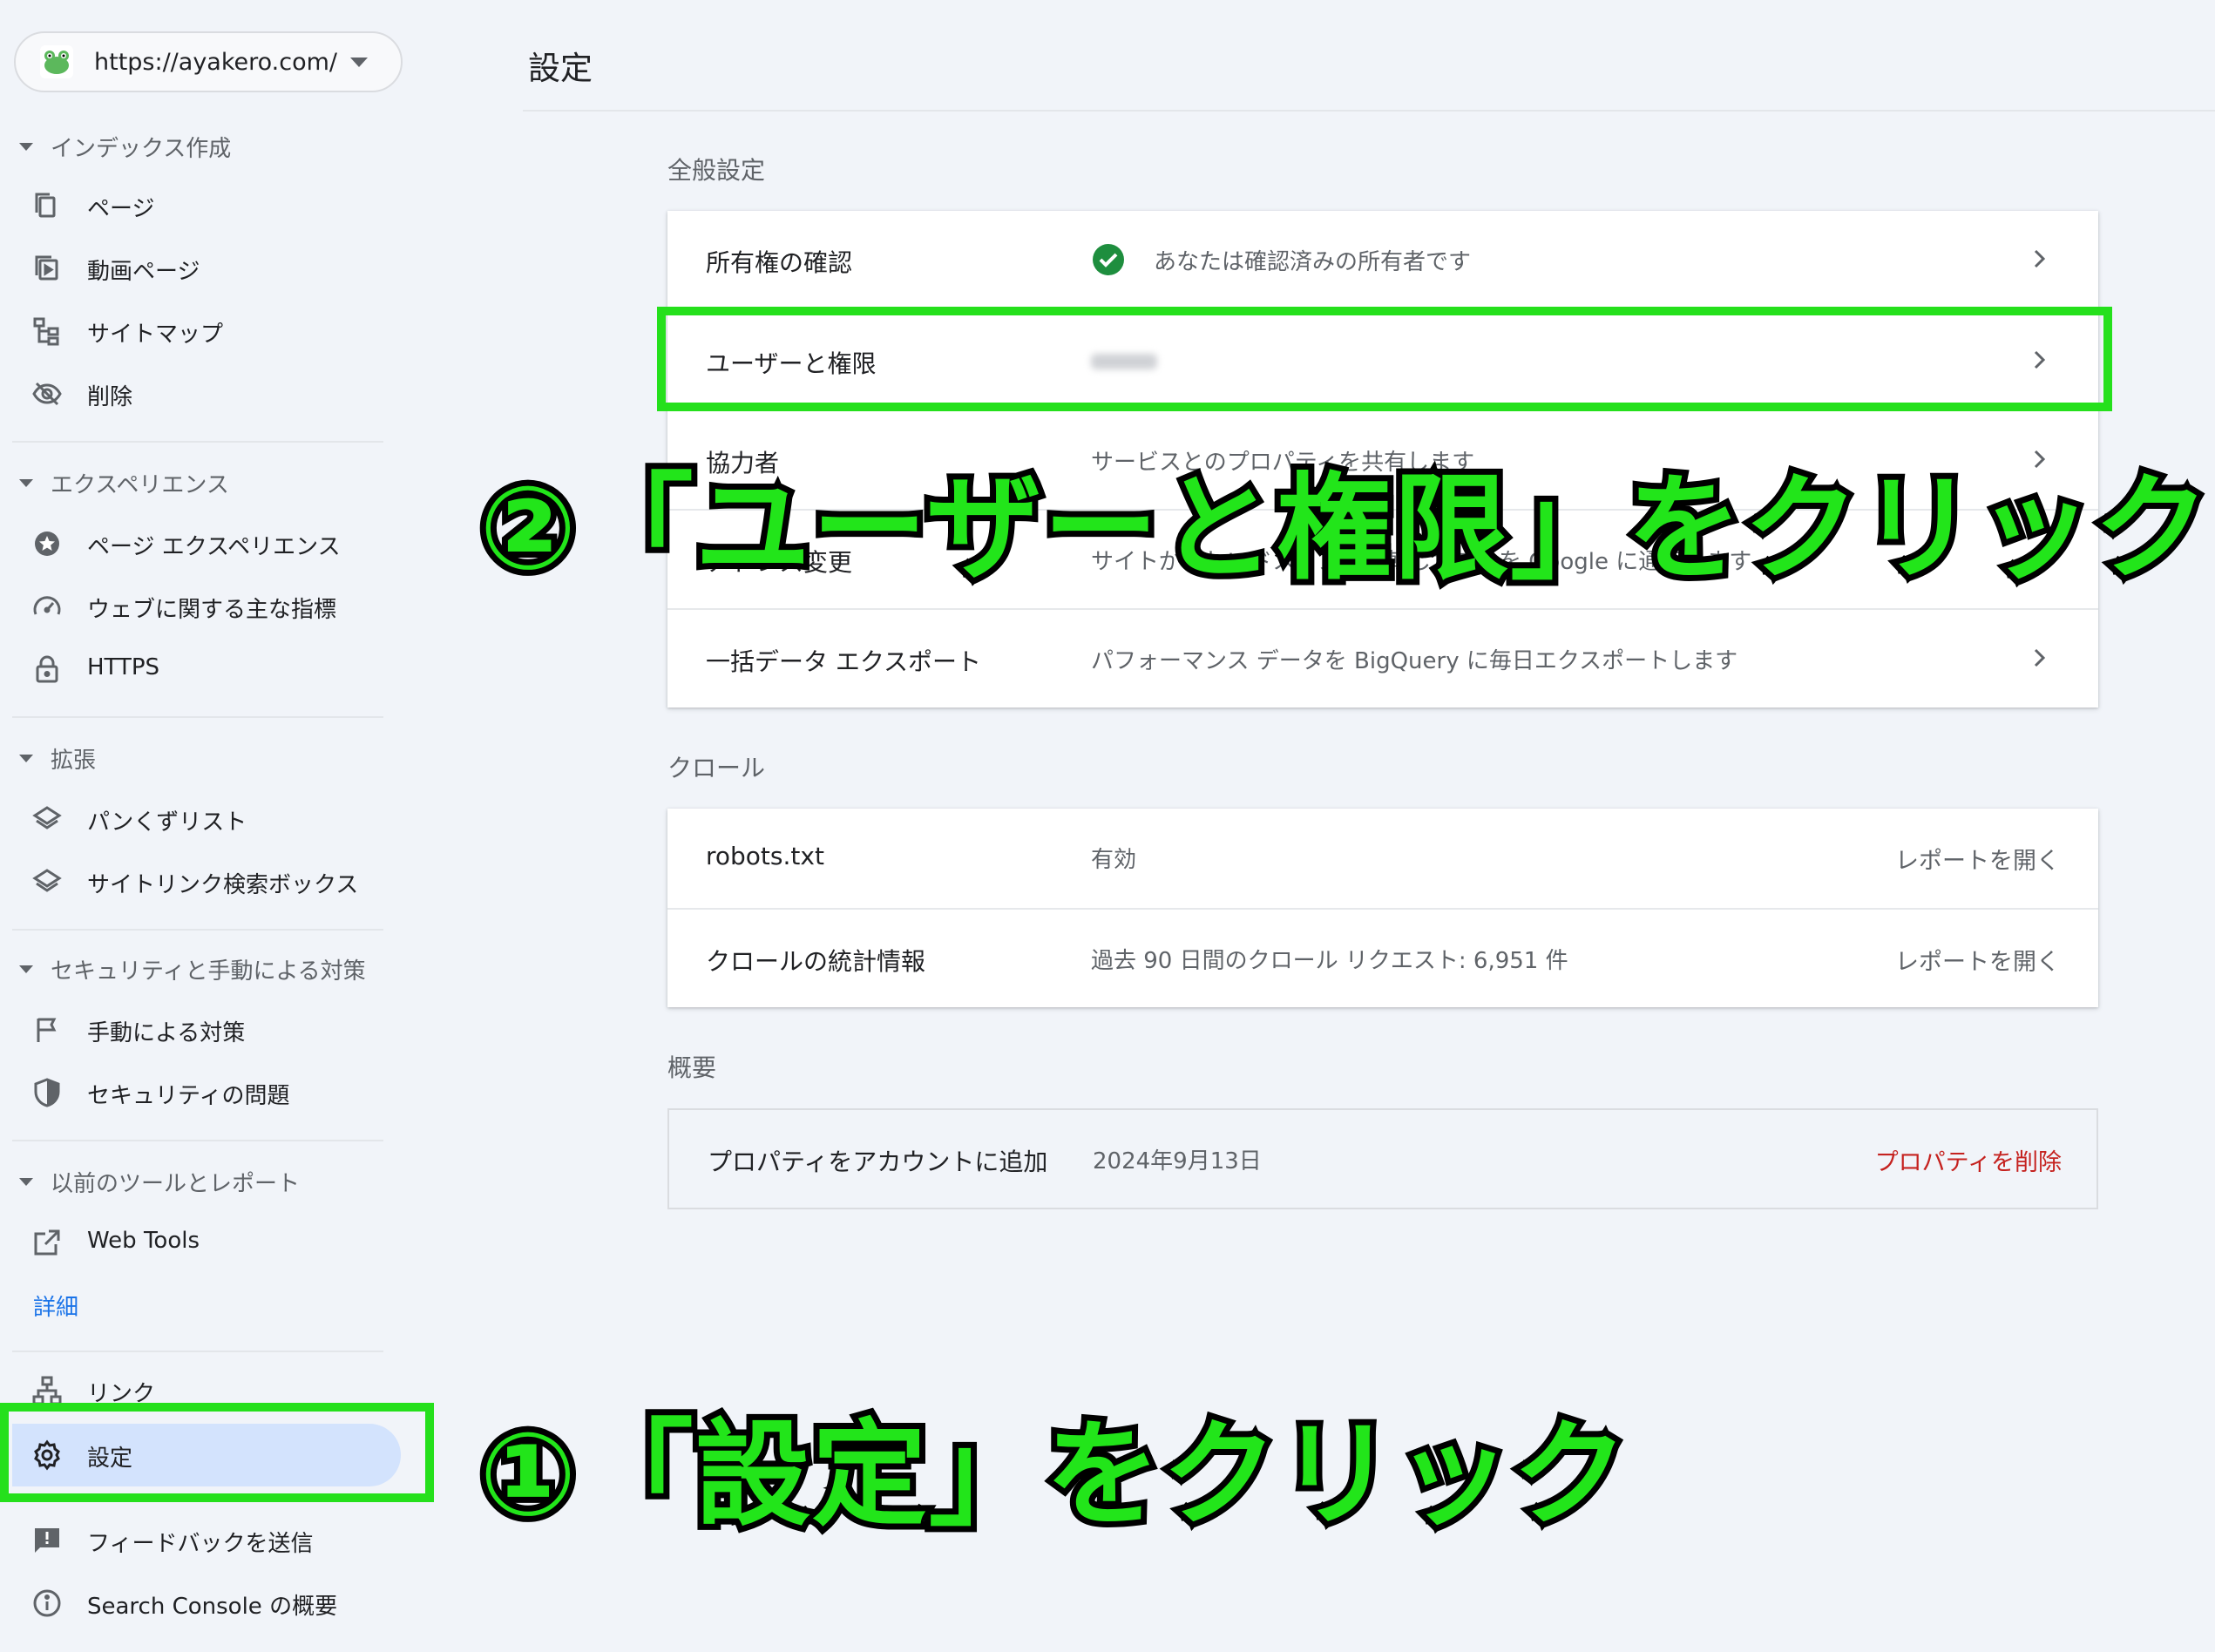 The height and width of the screenshot is (1652, 2215). I want to click on settings-row-ownership: 所有権の確認 あなたは確認済みの所有者です, so click(1382, 260).